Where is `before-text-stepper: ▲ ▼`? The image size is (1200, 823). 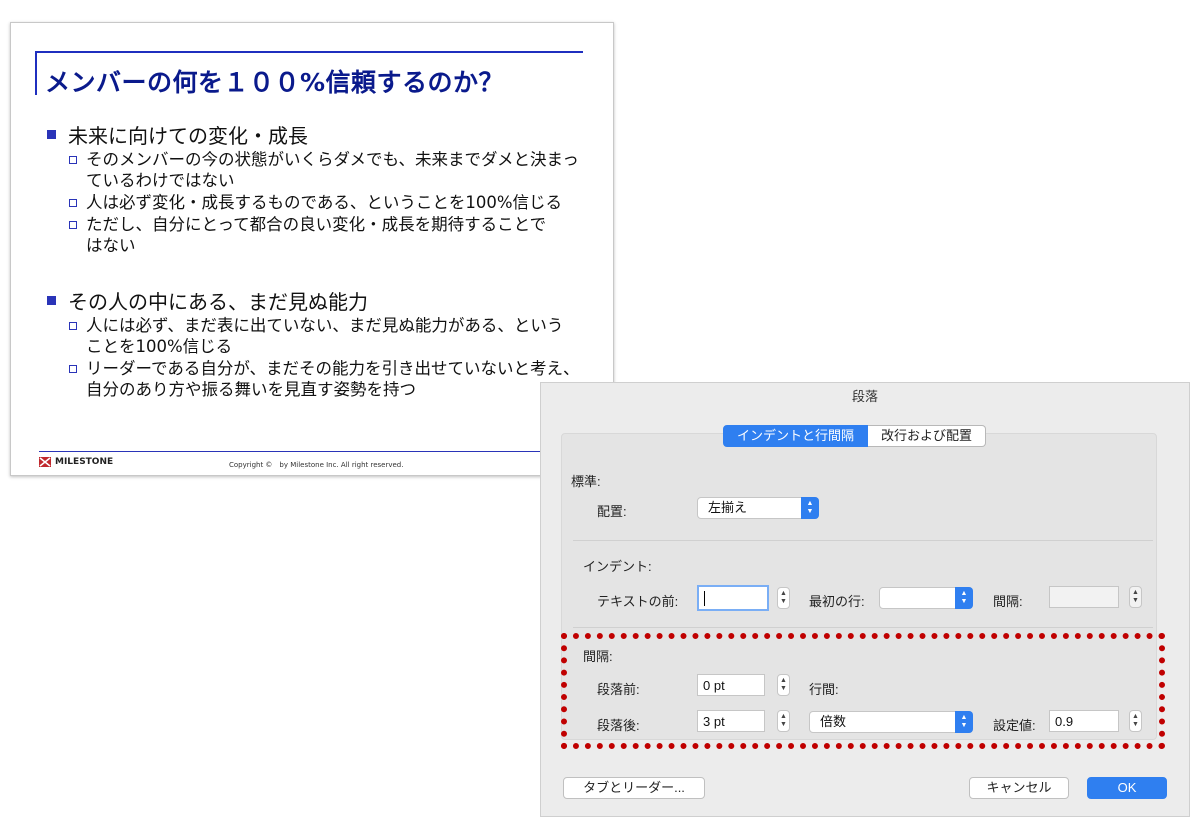
before-text-stepper: ▲ ▼ is located at coordinates (783, 598).